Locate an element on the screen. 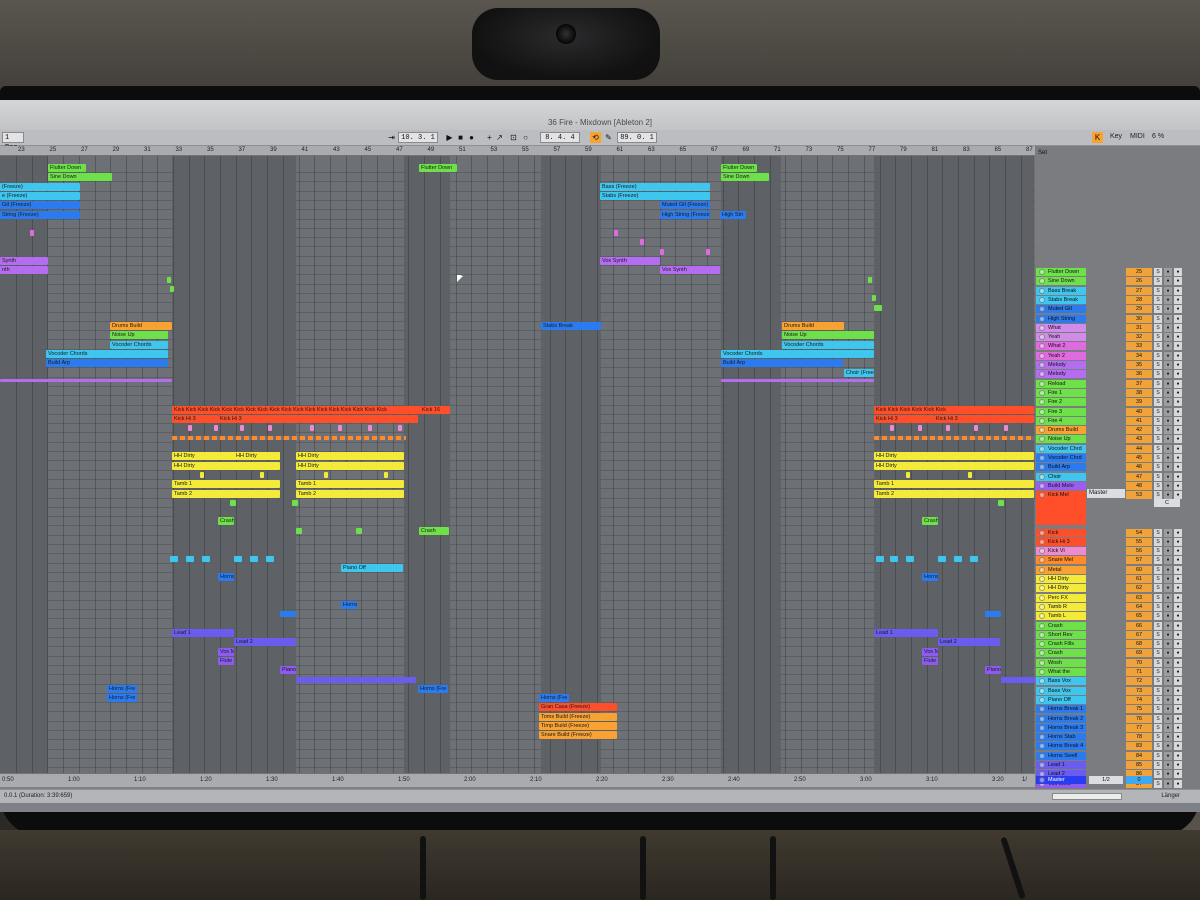 This screenshot has height=900, width=1200. arrangement-clip: (Freeze) is located at coordinates (40, 186).